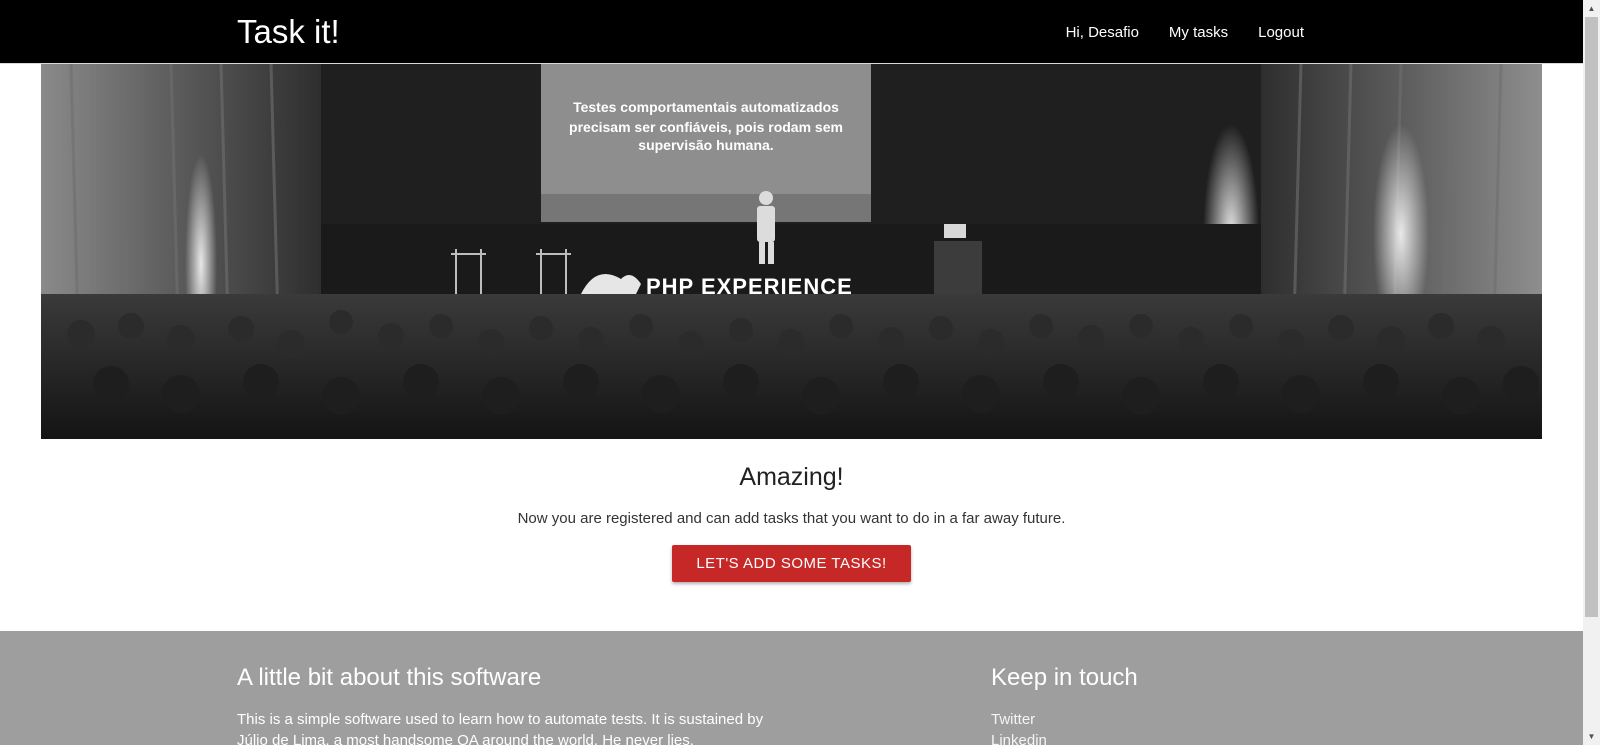  Describe the element at coordinates (288, 32) in the screenshot. I see `brand-logo-link: Task it!` at that location.